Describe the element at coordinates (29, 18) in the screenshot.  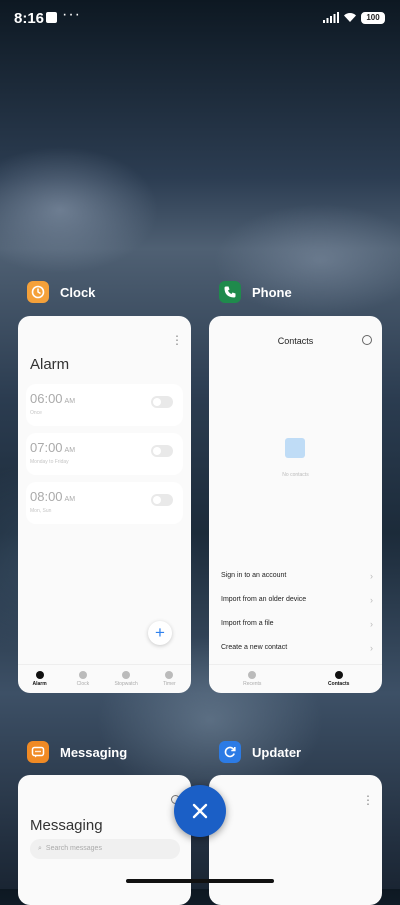
I see `status-time: 8:16` at that location.